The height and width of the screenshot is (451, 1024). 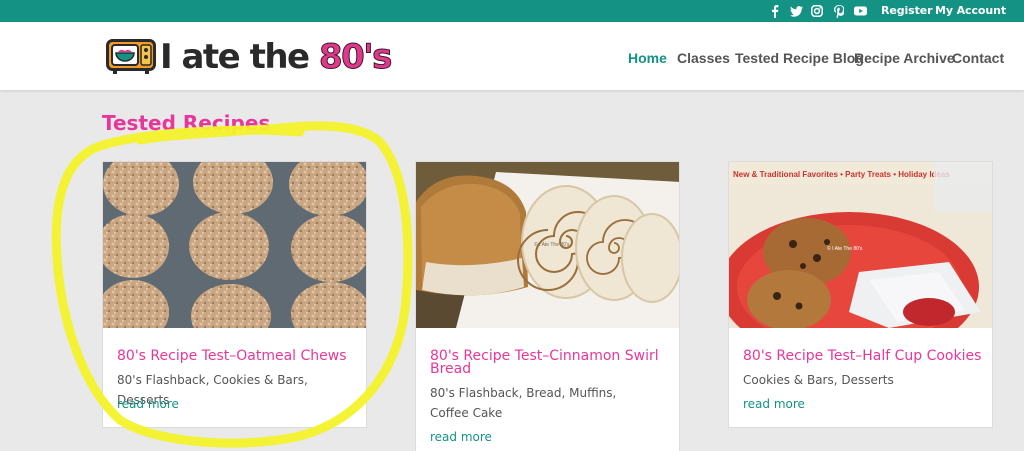 I want to click on nav-classes: Classes, so click(x=703, y=58).